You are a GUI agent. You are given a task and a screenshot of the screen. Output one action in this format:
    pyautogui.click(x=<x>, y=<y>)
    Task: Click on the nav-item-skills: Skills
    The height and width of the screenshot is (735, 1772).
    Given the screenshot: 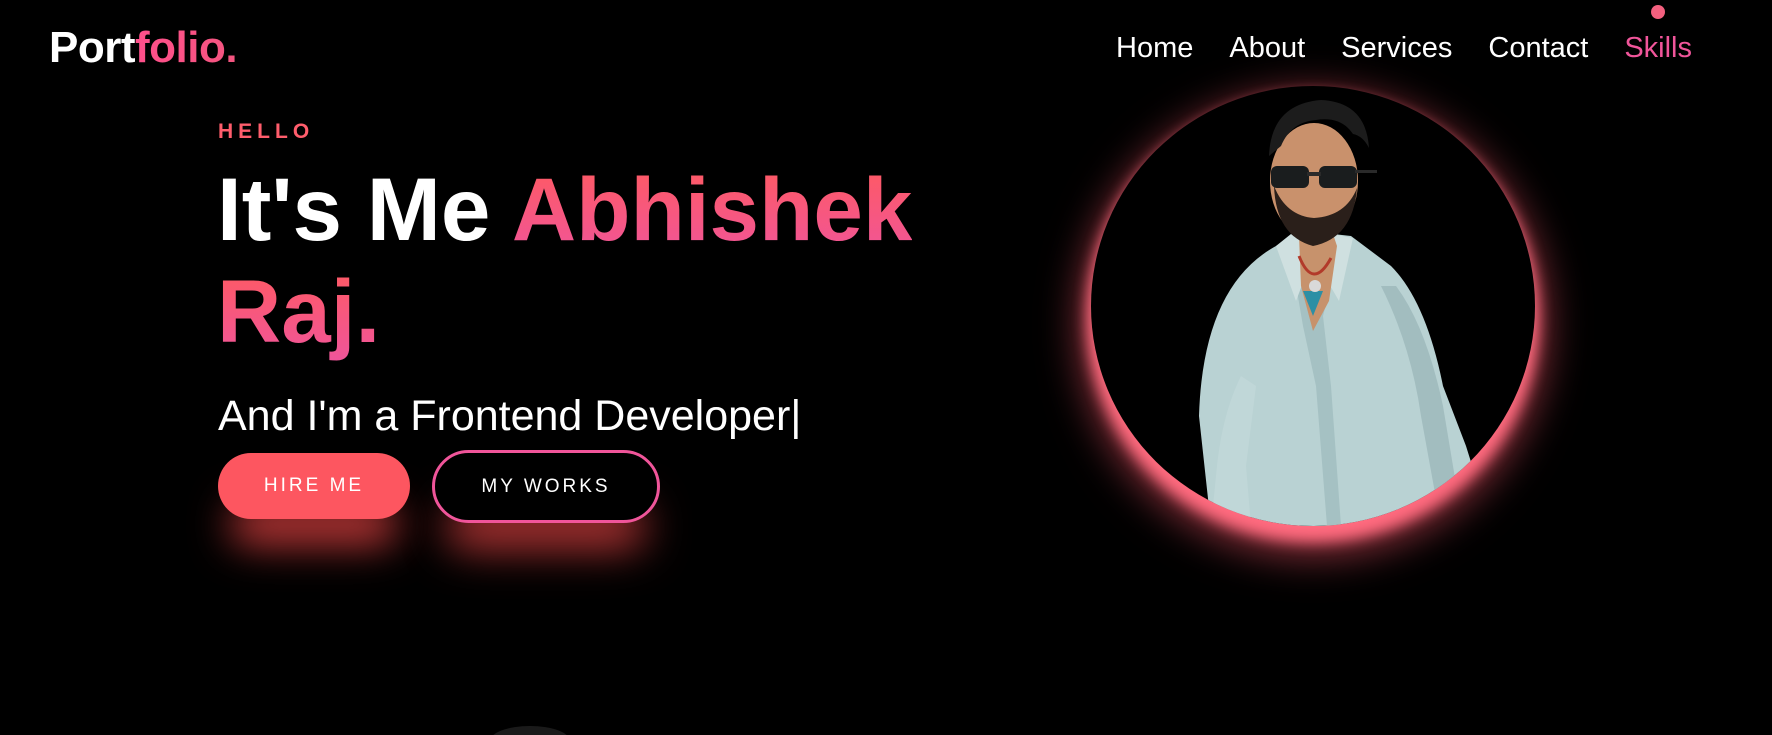 What is the action you would take?
    pyautogui.click(x=1658, y=35)
    